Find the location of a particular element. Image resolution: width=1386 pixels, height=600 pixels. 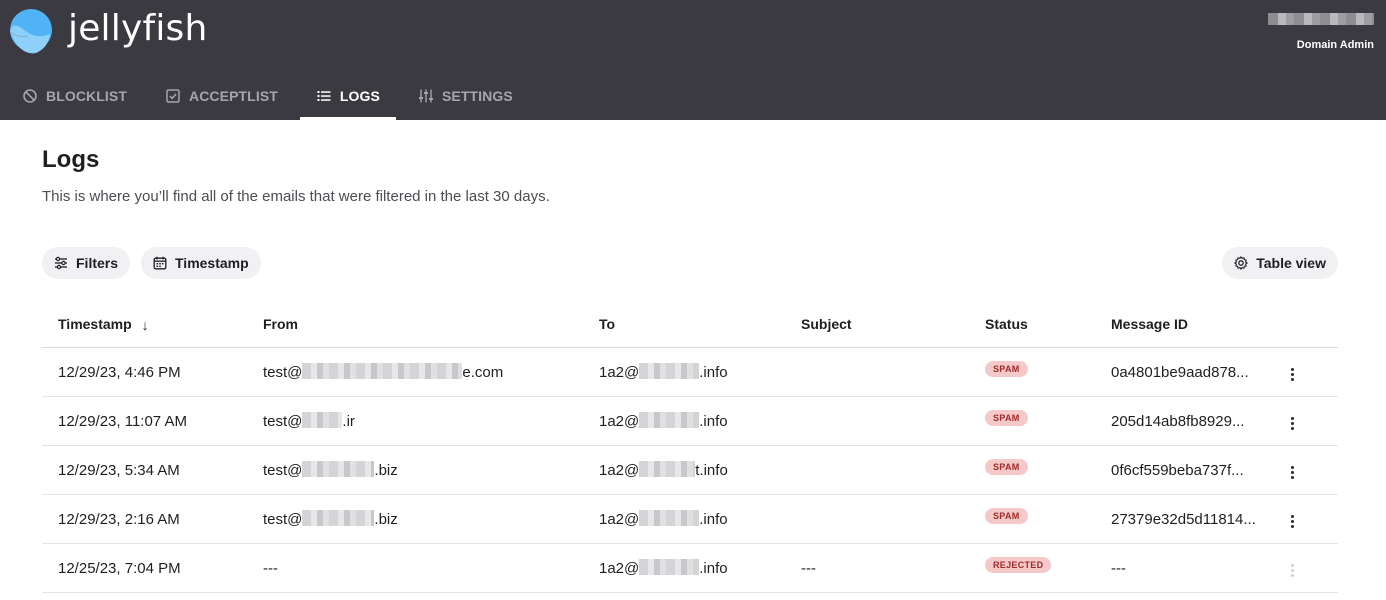

cell-from: --- is located at coordinates (415, 568).